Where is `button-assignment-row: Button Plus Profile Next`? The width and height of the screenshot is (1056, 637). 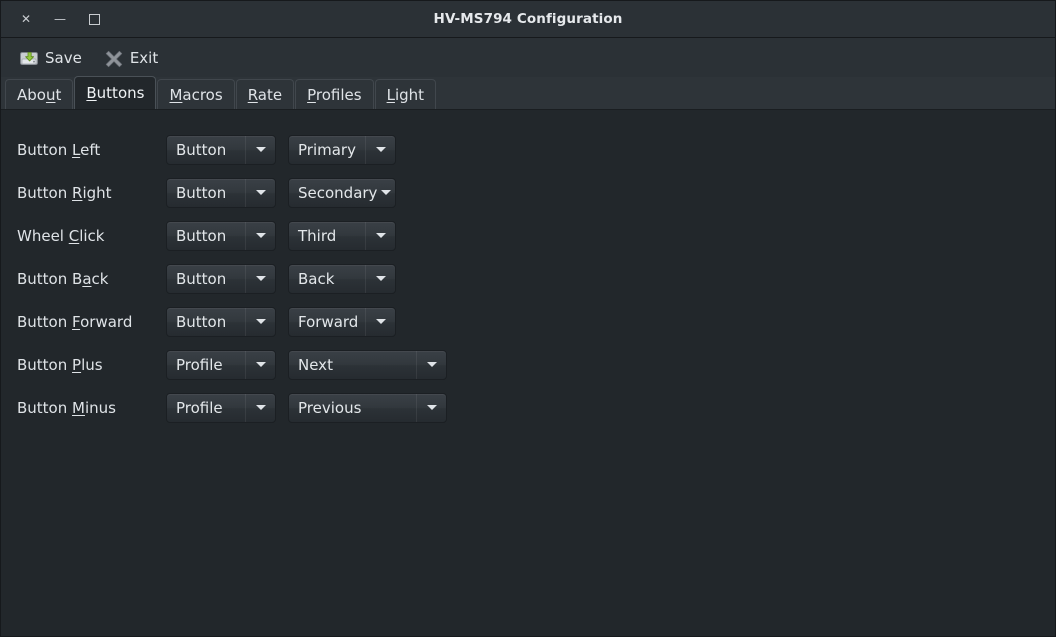
button-assignment-row: Button Plus Profile Next is located at coordinates (528, 364).